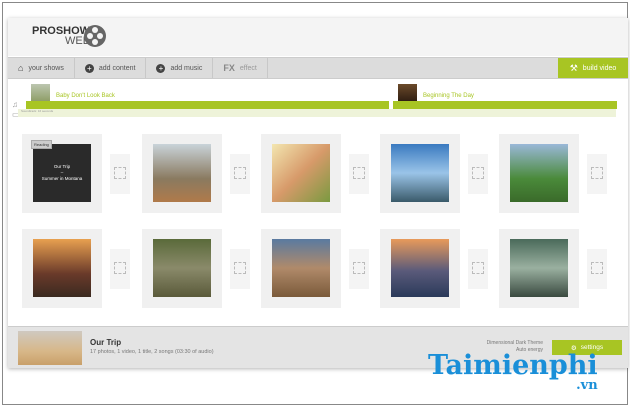  Describe the element at coordinates (61, 36) in the screenshot. I see `logo: PROSHOW WEB` at that location.